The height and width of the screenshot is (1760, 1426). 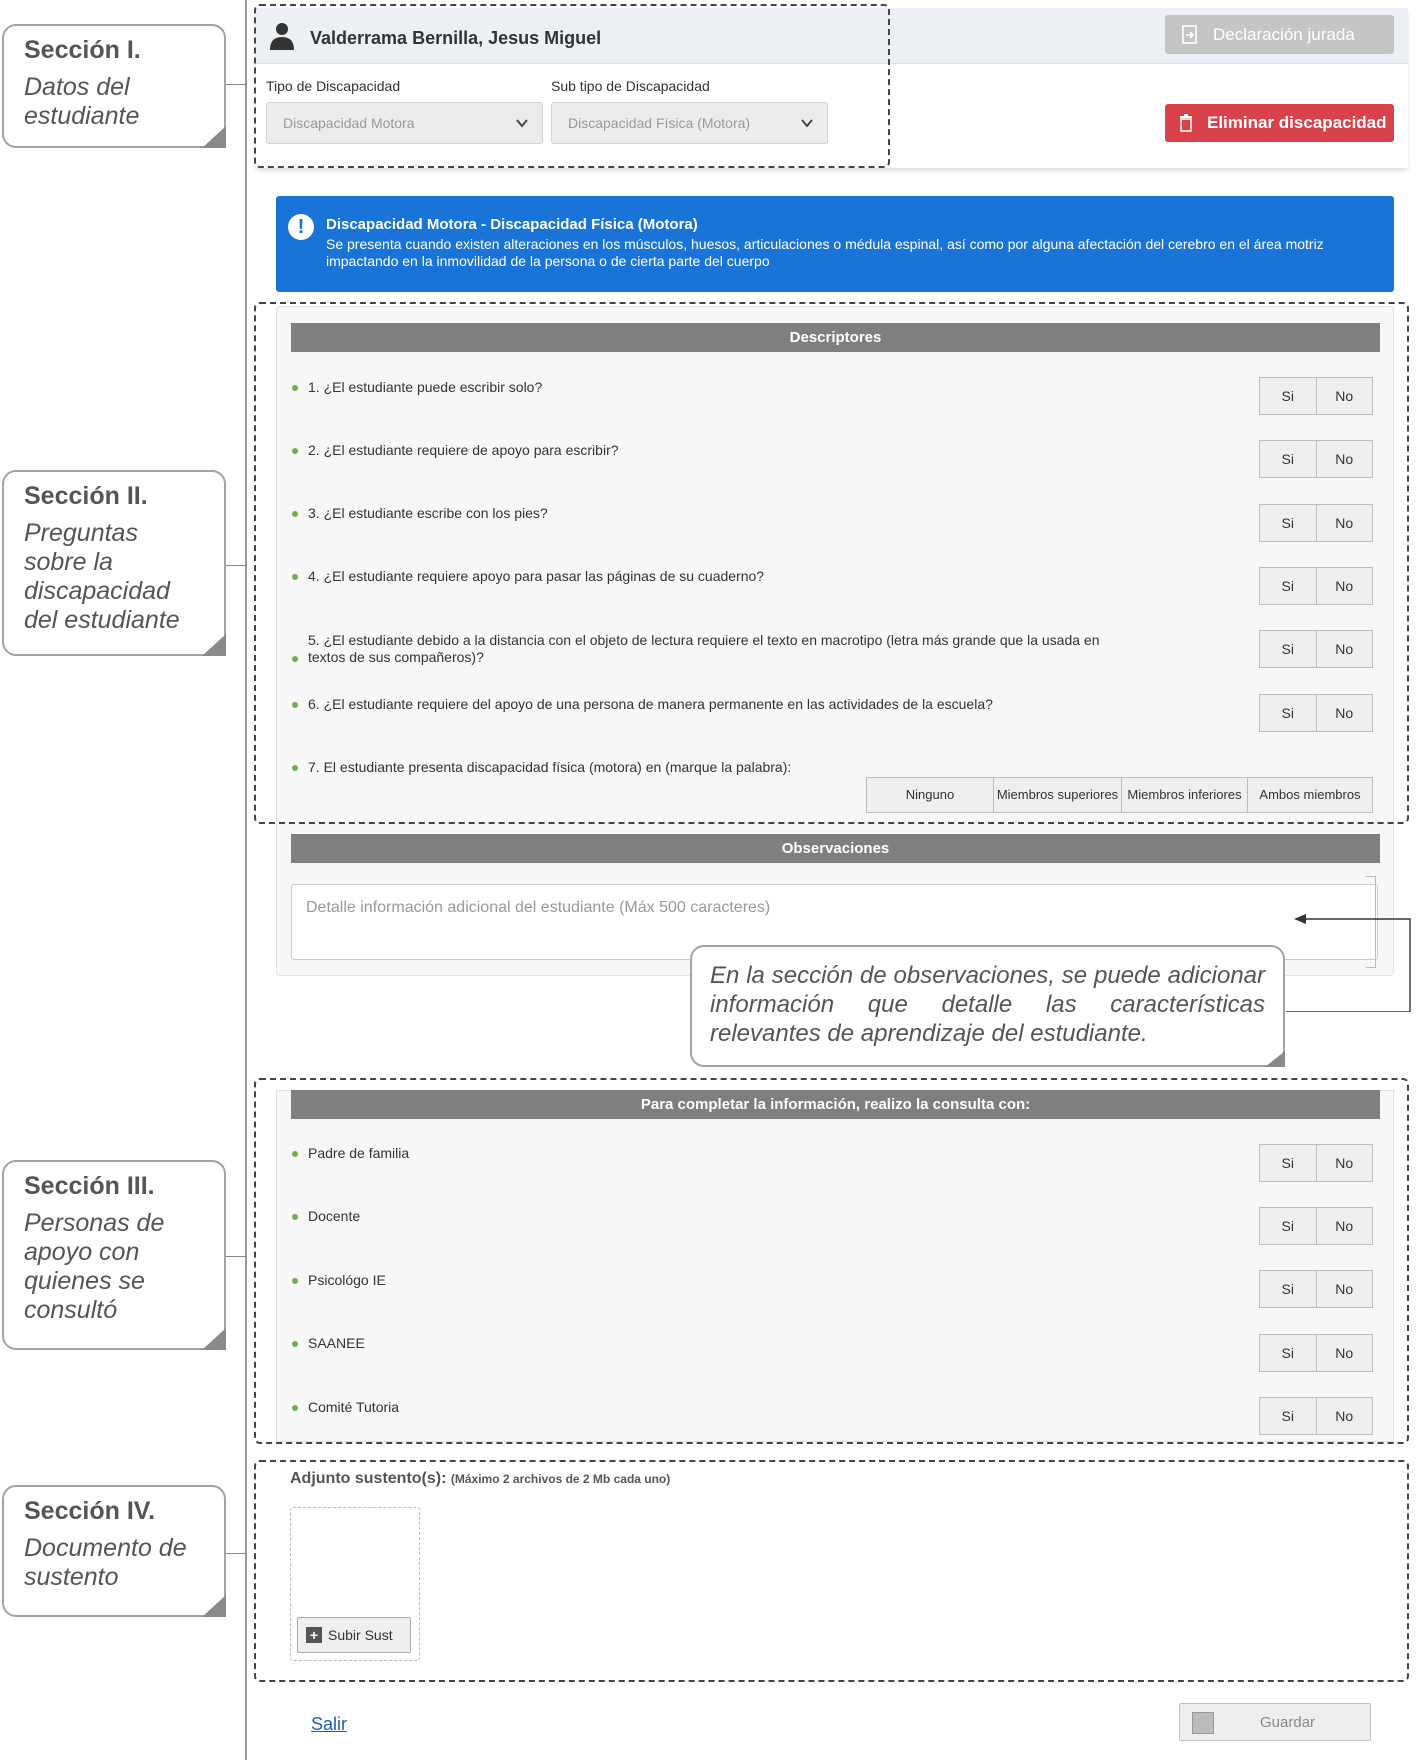 What do you see at coordinates (1203, 1723) in the screenshot?
I see `save-icon` at bounding box center [1203, 1723].